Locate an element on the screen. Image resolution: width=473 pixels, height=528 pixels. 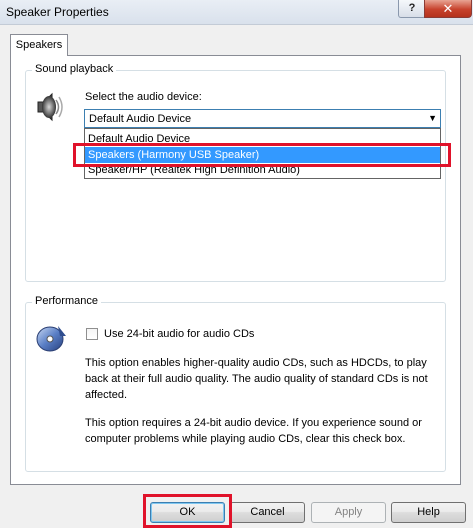
select-device-label: Select the audio device: is located at coordinates (143, 97).